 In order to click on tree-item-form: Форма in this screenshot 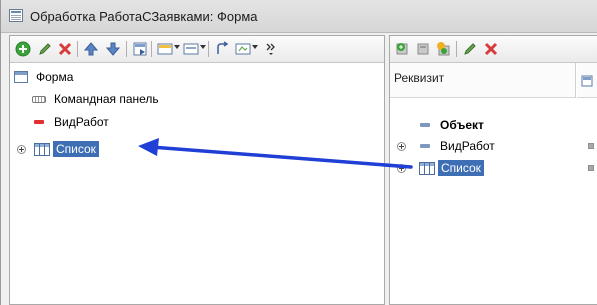, I will do `click(43, 77)`.